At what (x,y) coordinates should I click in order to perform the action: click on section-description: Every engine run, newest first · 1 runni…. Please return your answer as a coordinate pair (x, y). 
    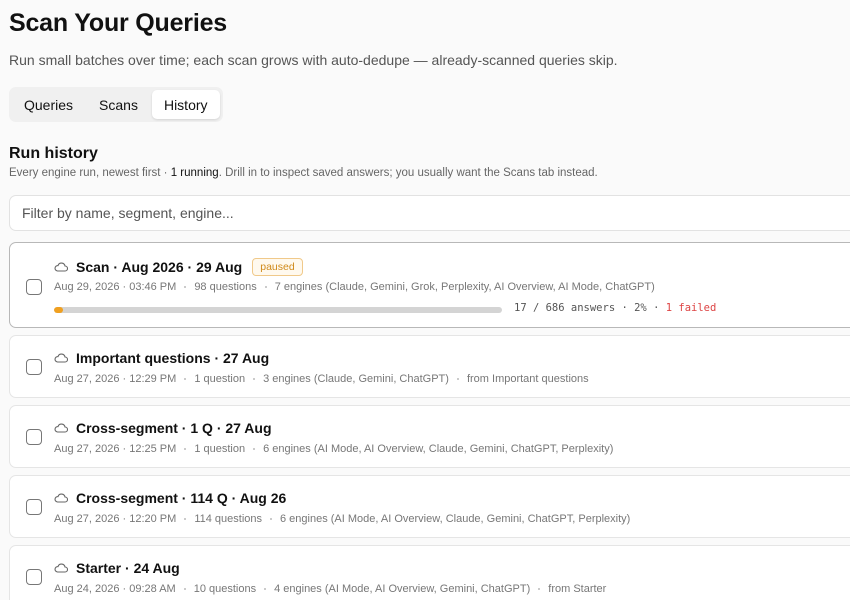
    Looking at the image, I should click on (303, 173).